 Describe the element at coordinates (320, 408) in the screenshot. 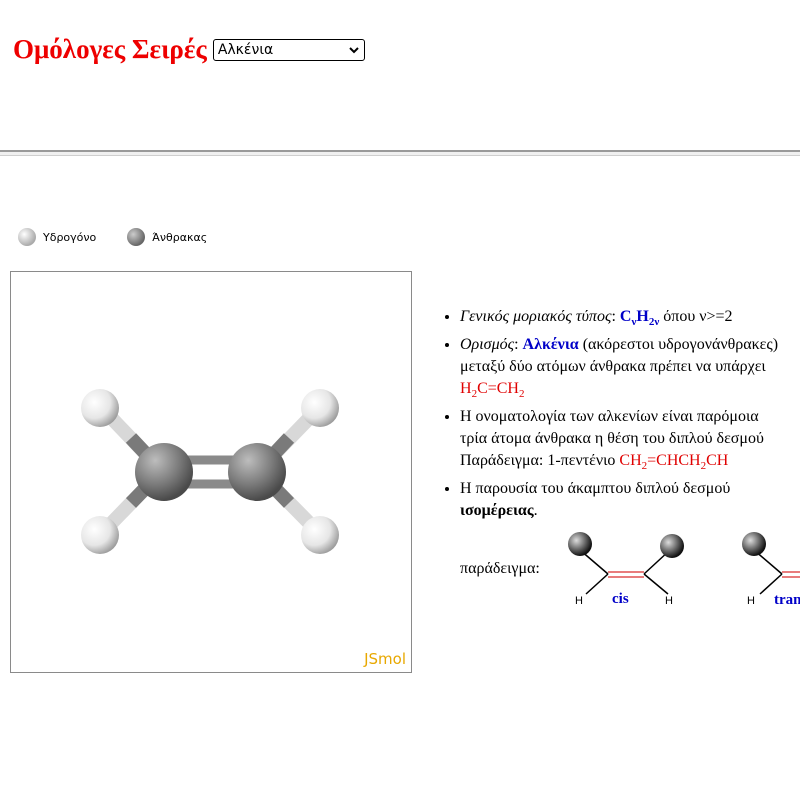

I see `hydrogen-atom-top-right` at that location.